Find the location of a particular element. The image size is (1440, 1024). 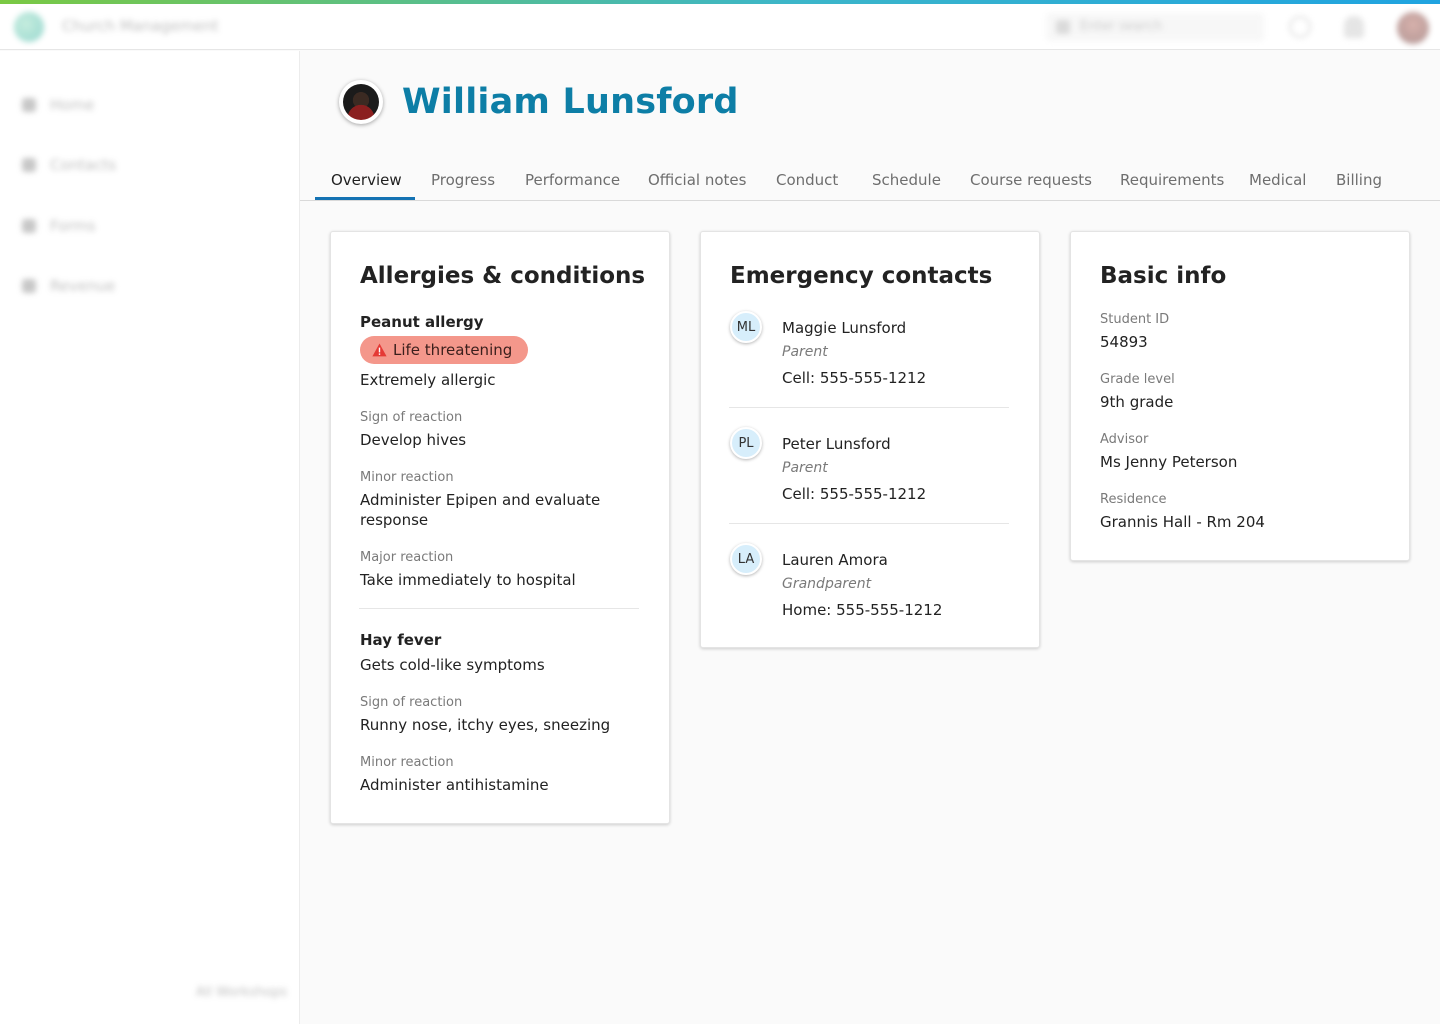

severity-badge: Life threatening is located at coordinates (444, 350).